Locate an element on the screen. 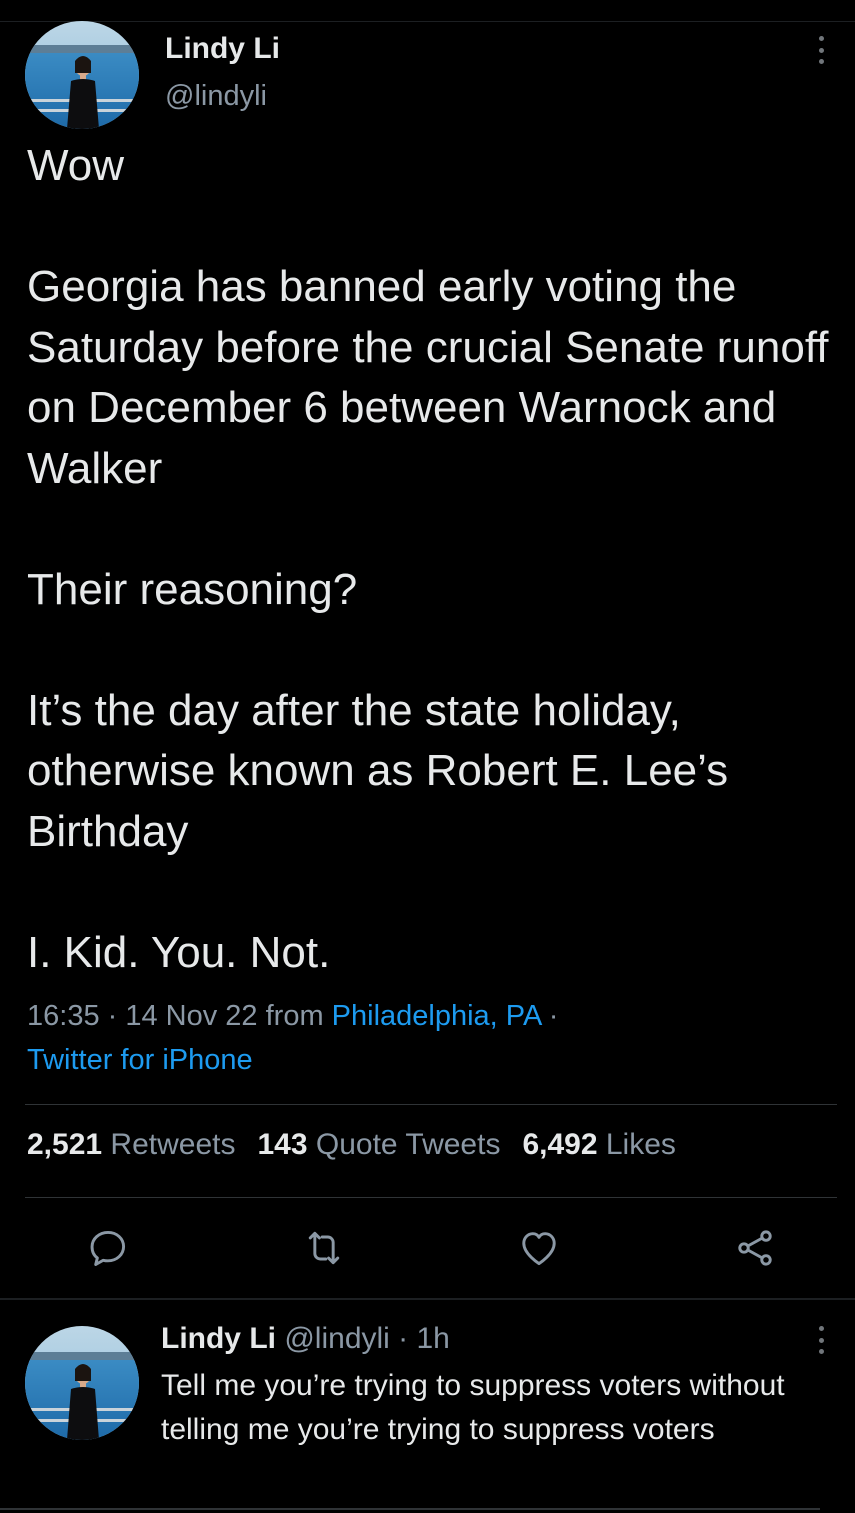 The height and width of the screenshot is (1513, 855). tweet-timestamp: 16:35 · 14 Nov 22 from is located at coordinates (175, 1016).